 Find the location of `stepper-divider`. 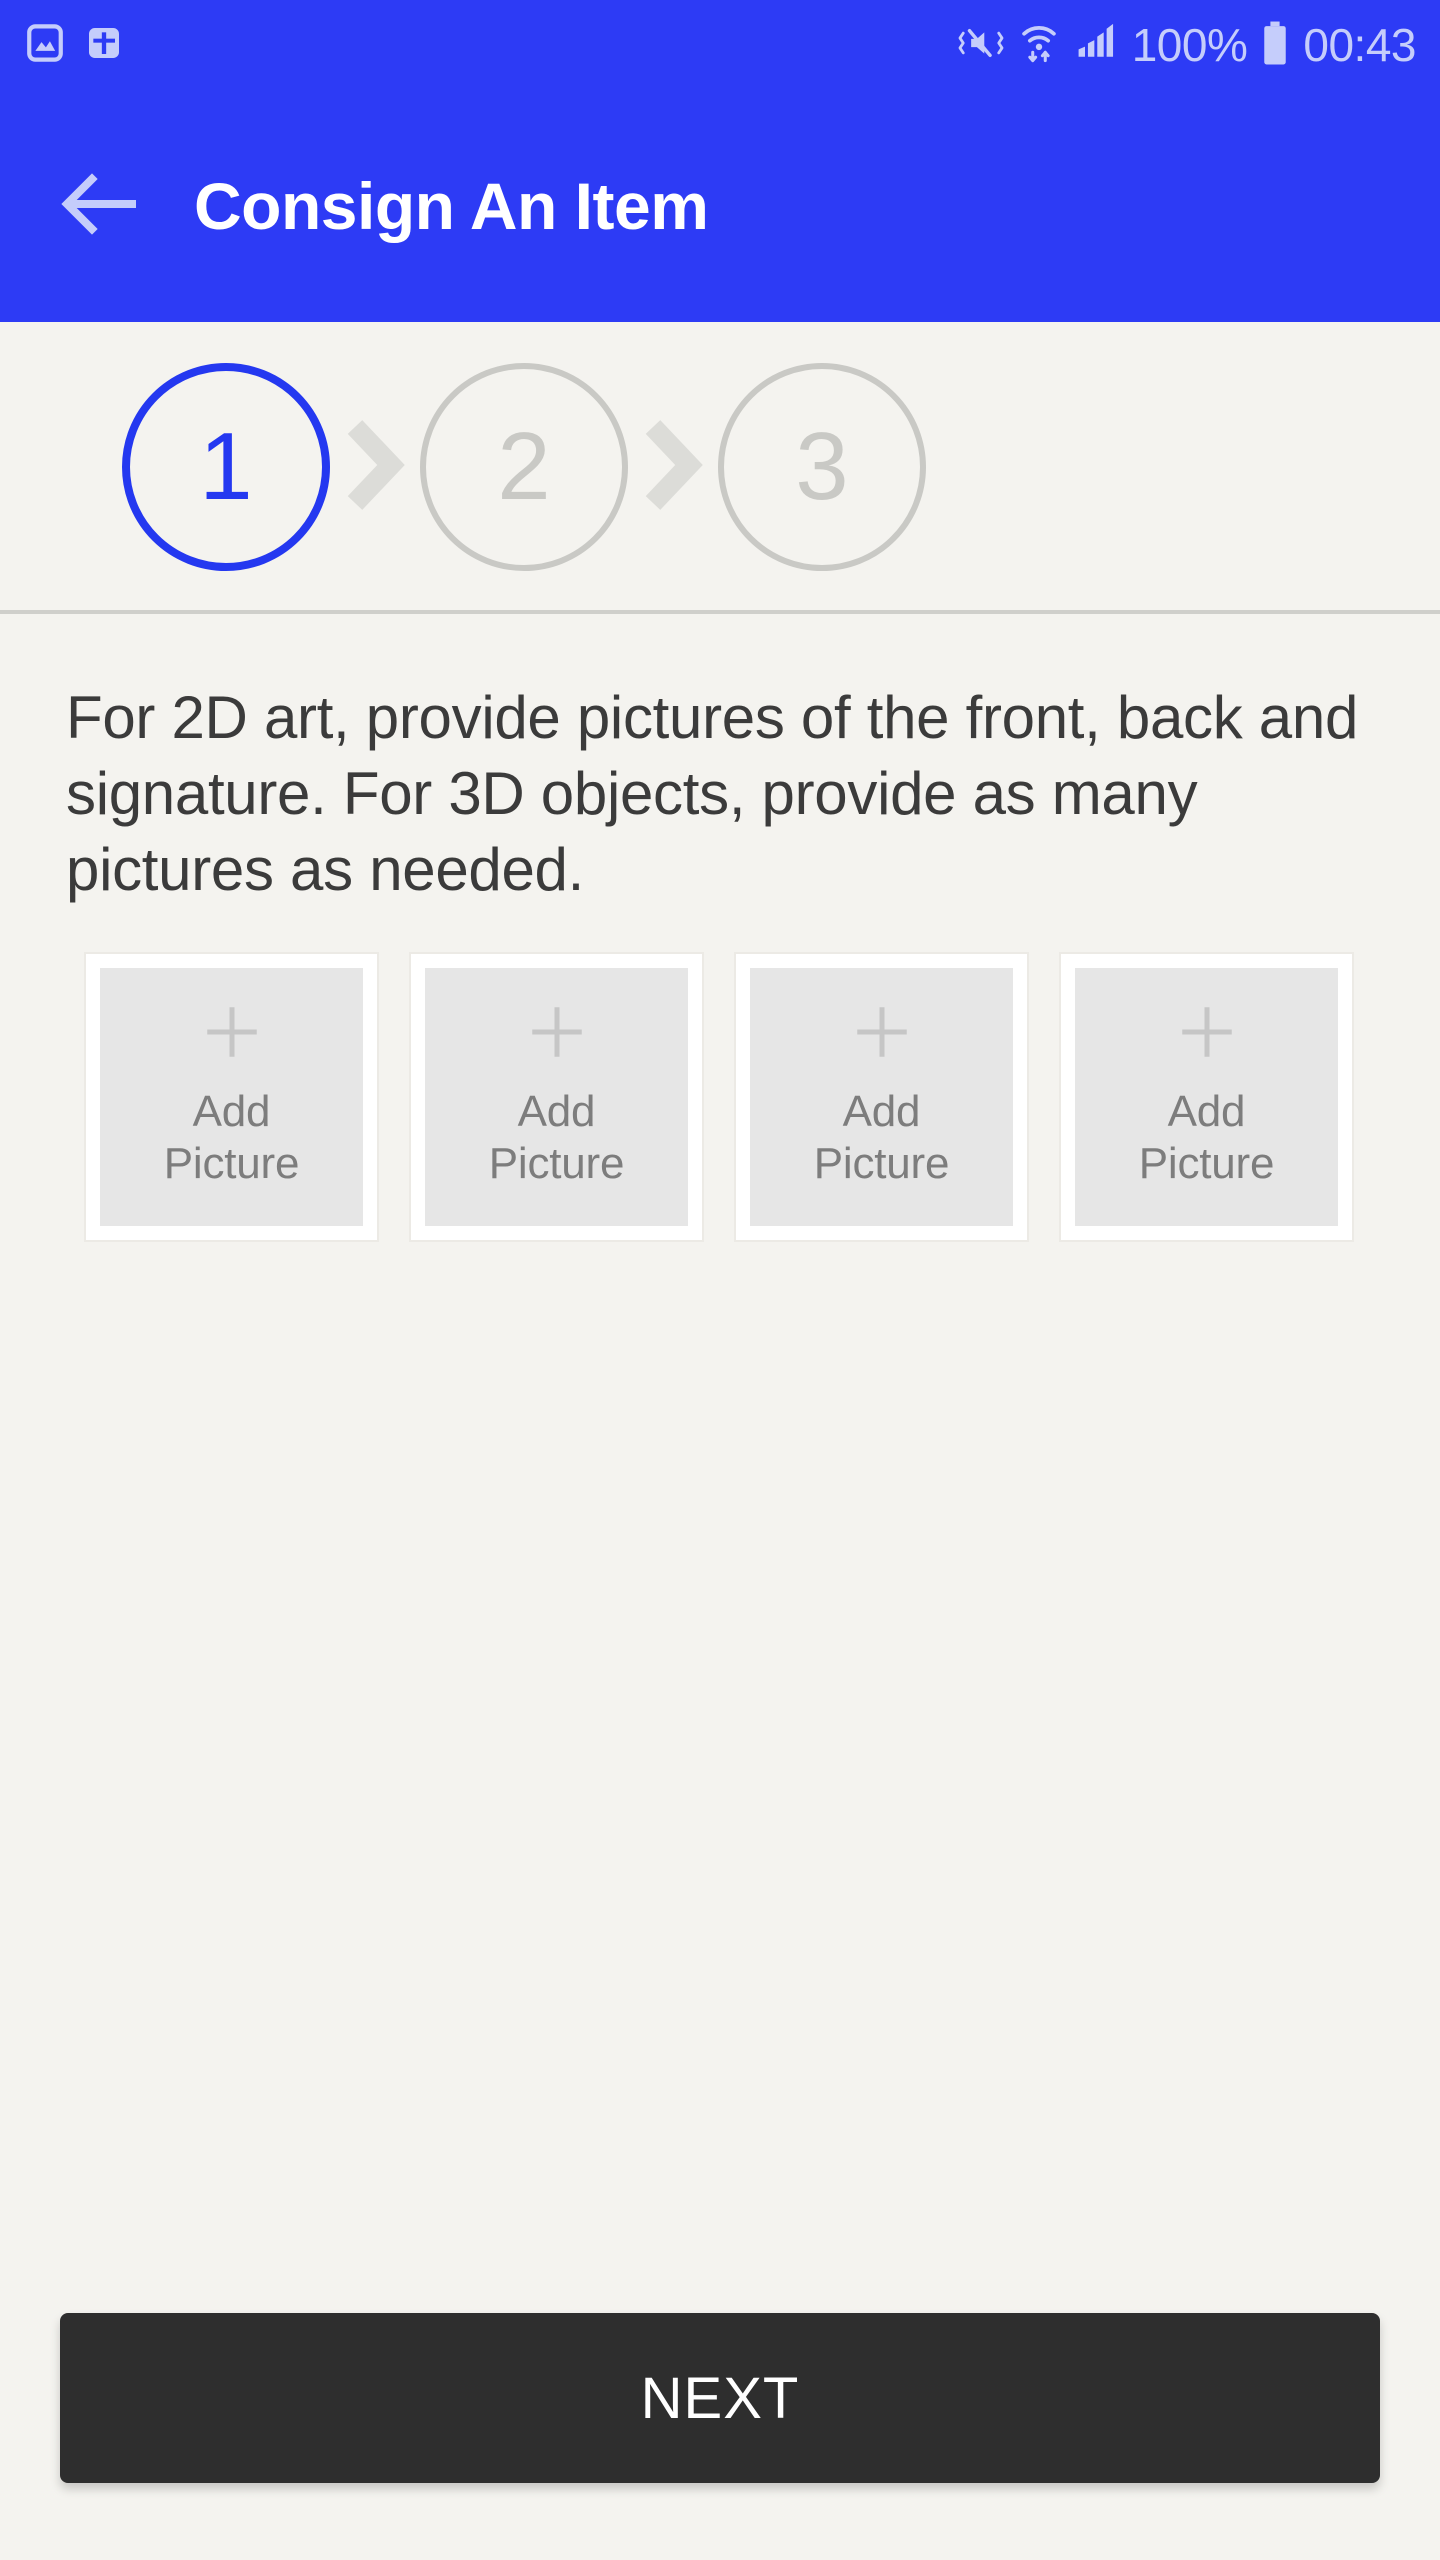

stepper-divider is located at coordinates (720, 612).